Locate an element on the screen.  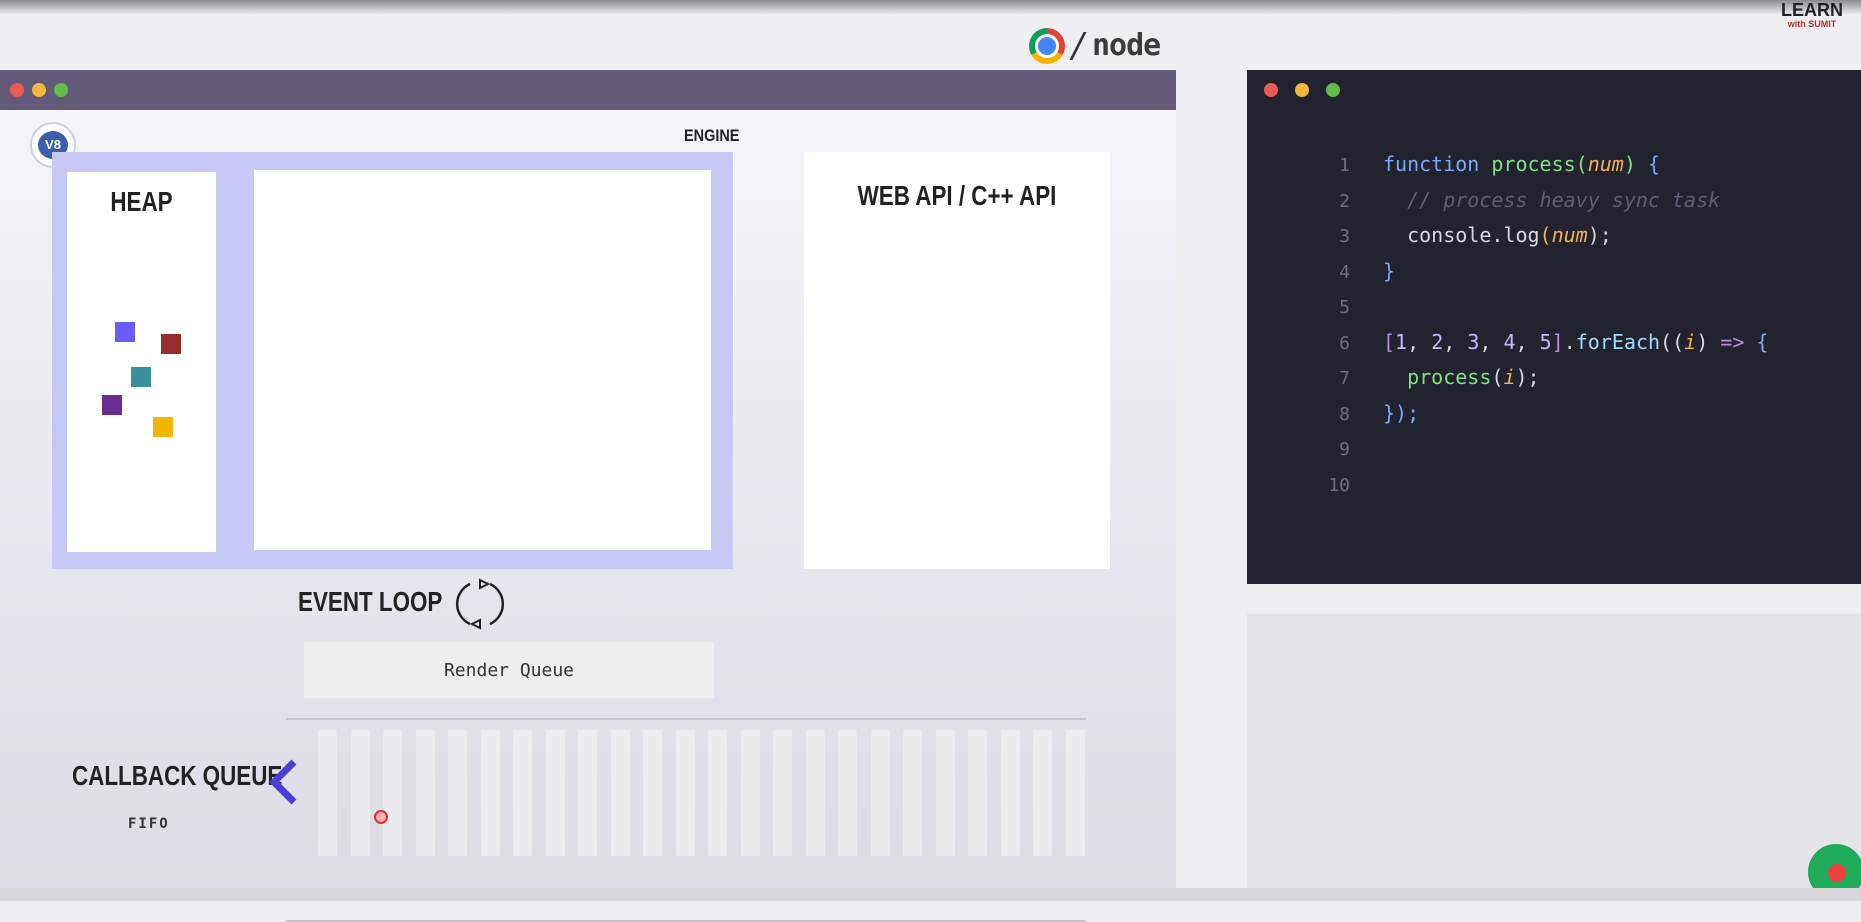
chrome-icon is located at coordinates (1047, 46).